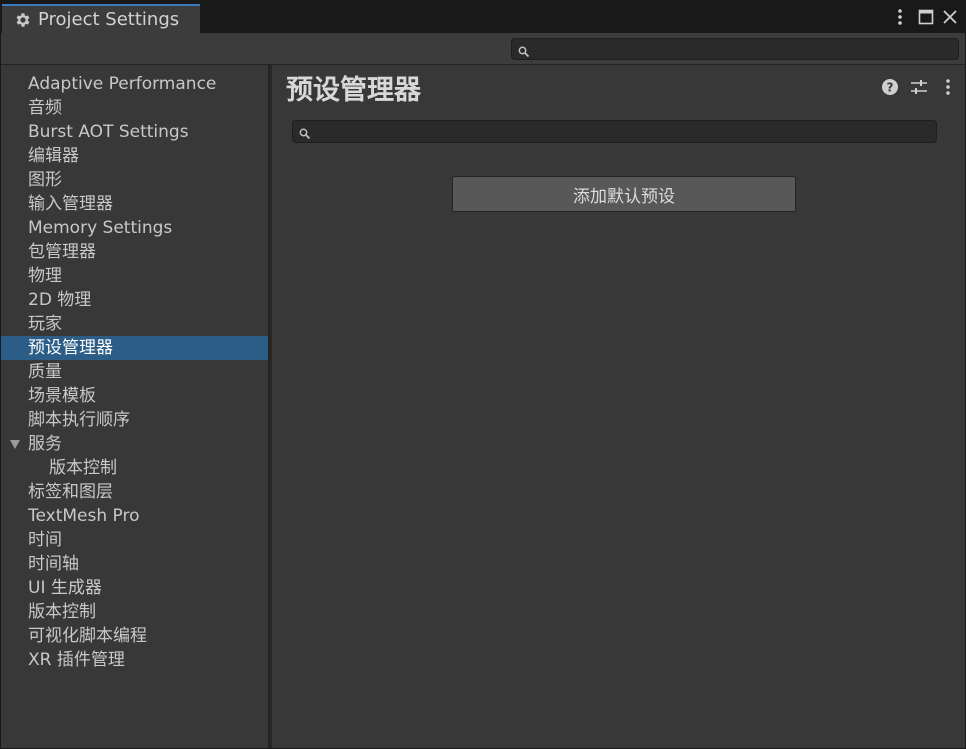  Describe the element at coordinates (134, 612) in the screenshot. I see `sidebar-item-version-control: 版本控制` at that location.